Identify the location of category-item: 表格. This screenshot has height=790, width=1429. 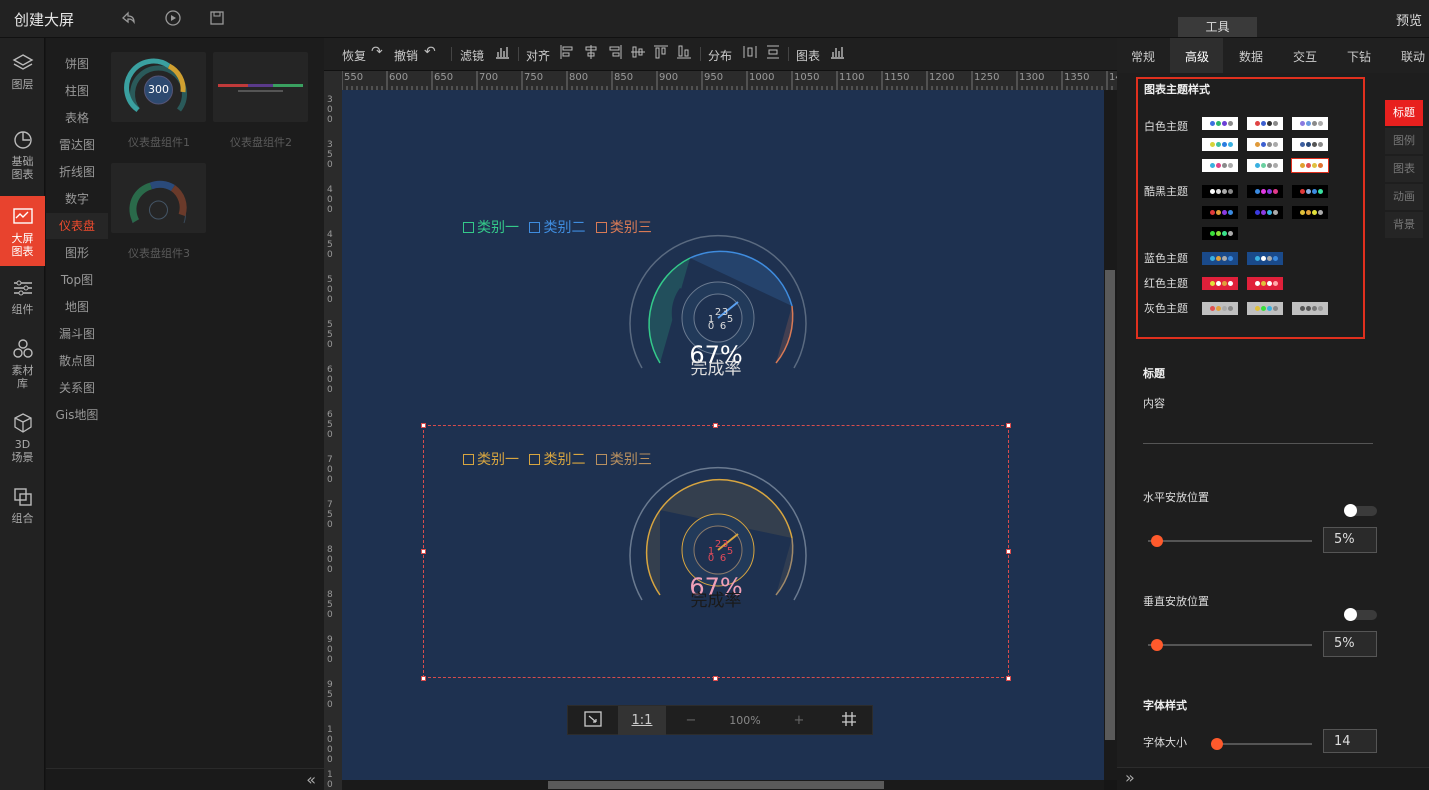
(77, 118).